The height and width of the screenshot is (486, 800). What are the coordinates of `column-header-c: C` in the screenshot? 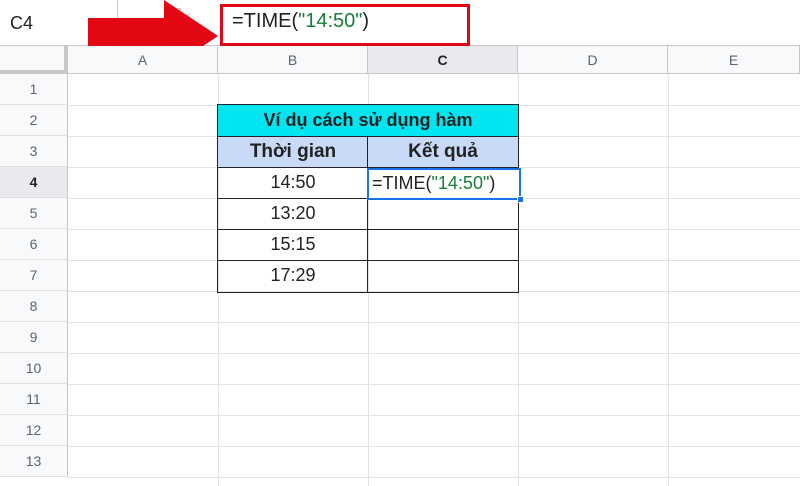 It's located at (443, 60).